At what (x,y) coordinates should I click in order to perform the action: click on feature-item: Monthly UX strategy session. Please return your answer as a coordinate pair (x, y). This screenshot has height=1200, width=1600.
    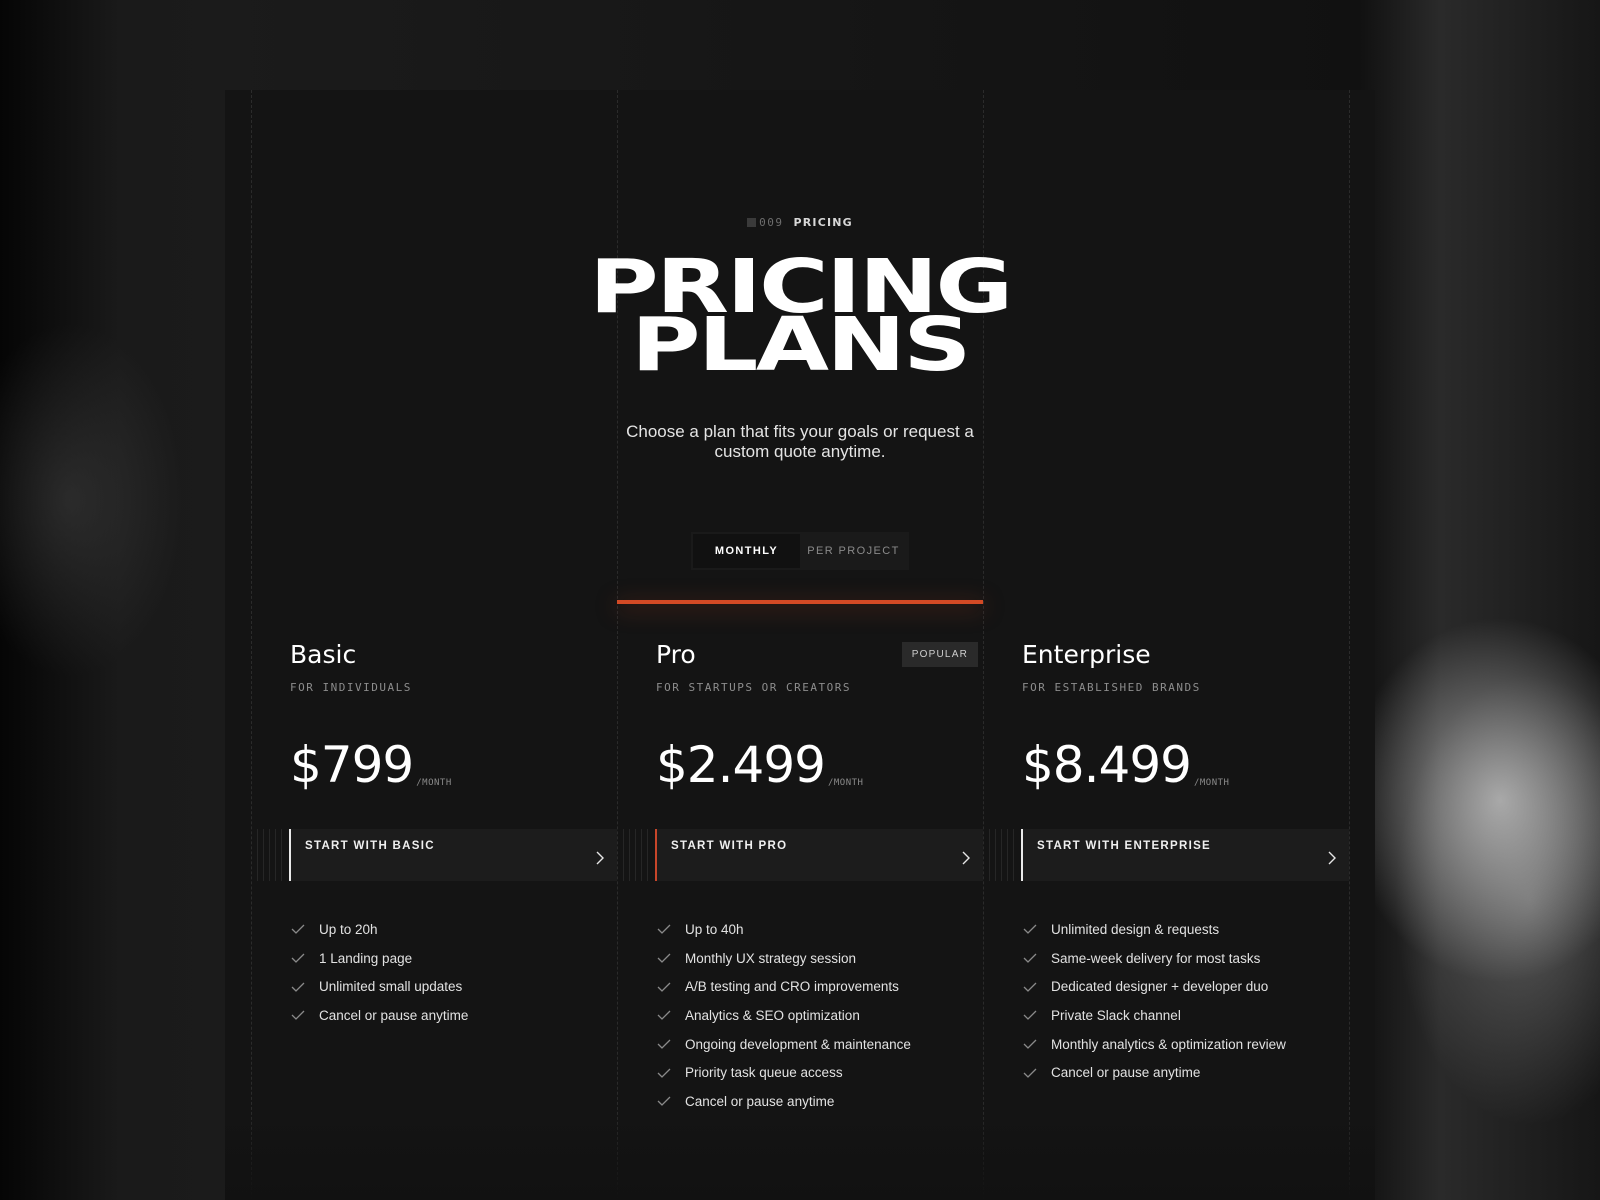
    Looking at the image, I should click on (784, 958).